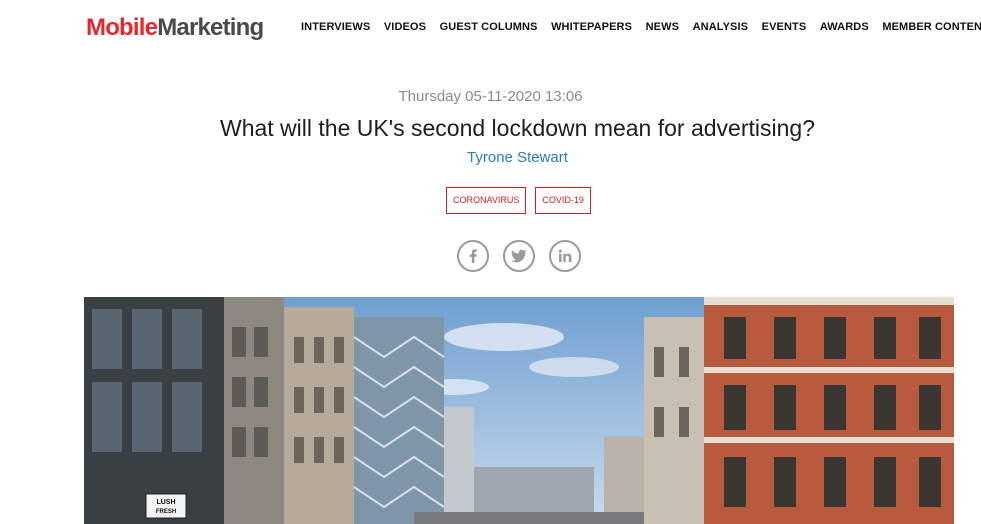 This screenshot has height=524, width=981. I want to click on article-tags: CORONAVIRUS COVID-19, so click(518, 200).